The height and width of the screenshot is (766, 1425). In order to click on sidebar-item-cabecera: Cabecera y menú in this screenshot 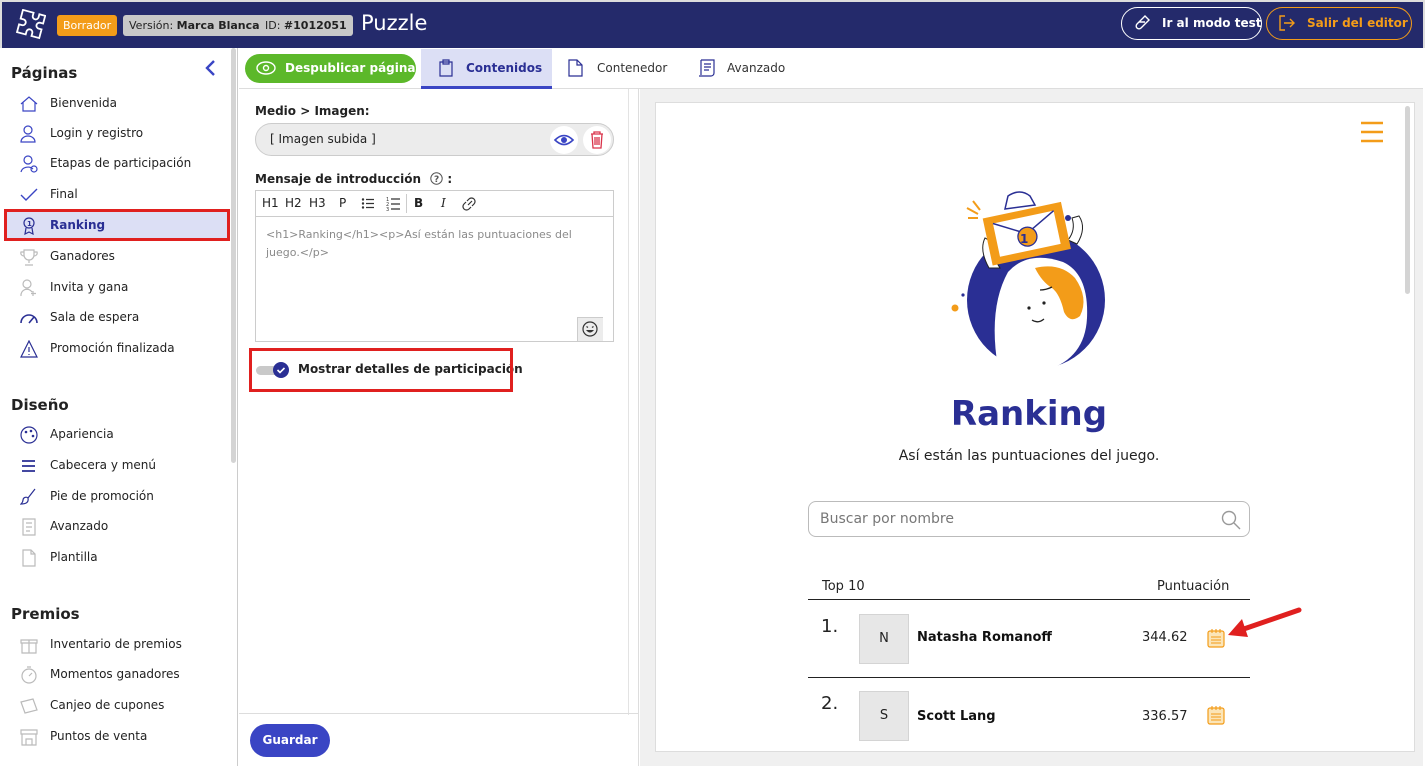, I will do `click(118, 465)`.